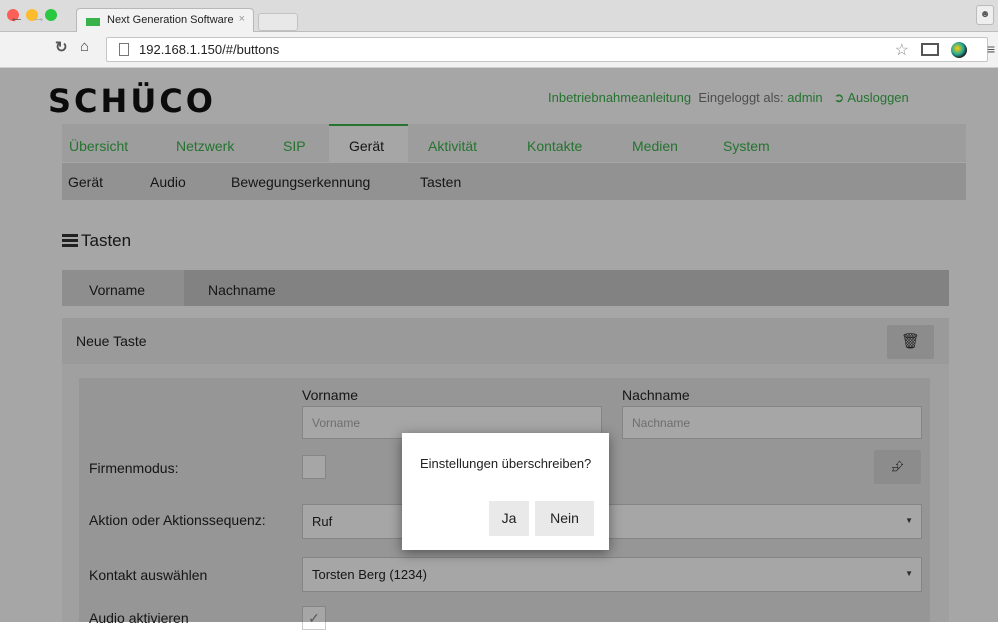  Describe the element at coordinates (902, 50) in the screenshot. I see `star-icon: ☆` at that location.